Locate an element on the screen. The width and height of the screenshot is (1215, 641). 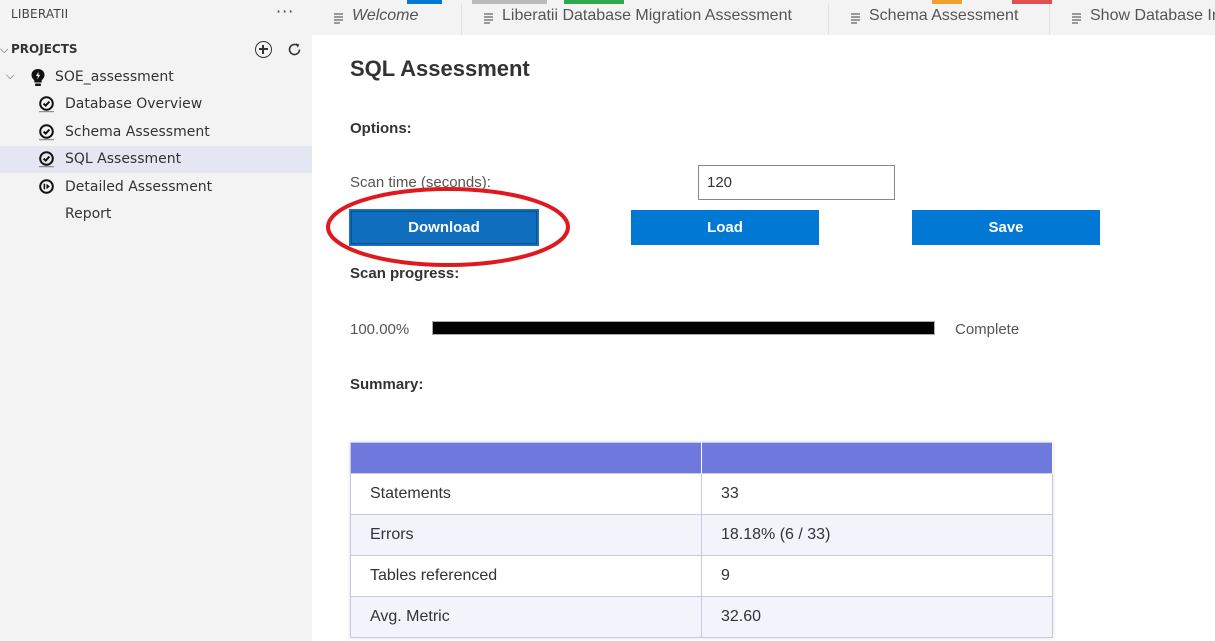
tab-schema-assessment: Schema Assessment is located at coordinates (939, 19).